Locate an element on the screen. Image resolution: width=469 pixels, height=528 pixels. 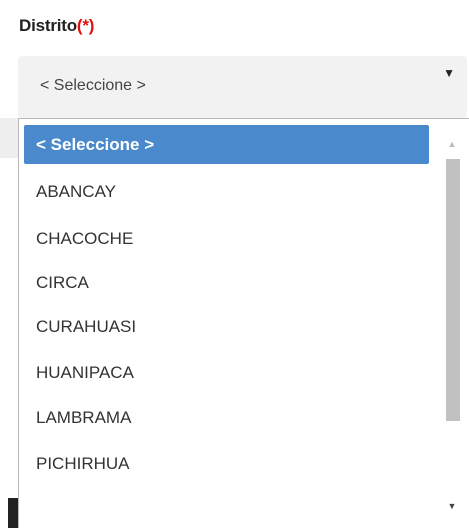
district-select-value: < Seleccione > is located at coordinates (93, 85).